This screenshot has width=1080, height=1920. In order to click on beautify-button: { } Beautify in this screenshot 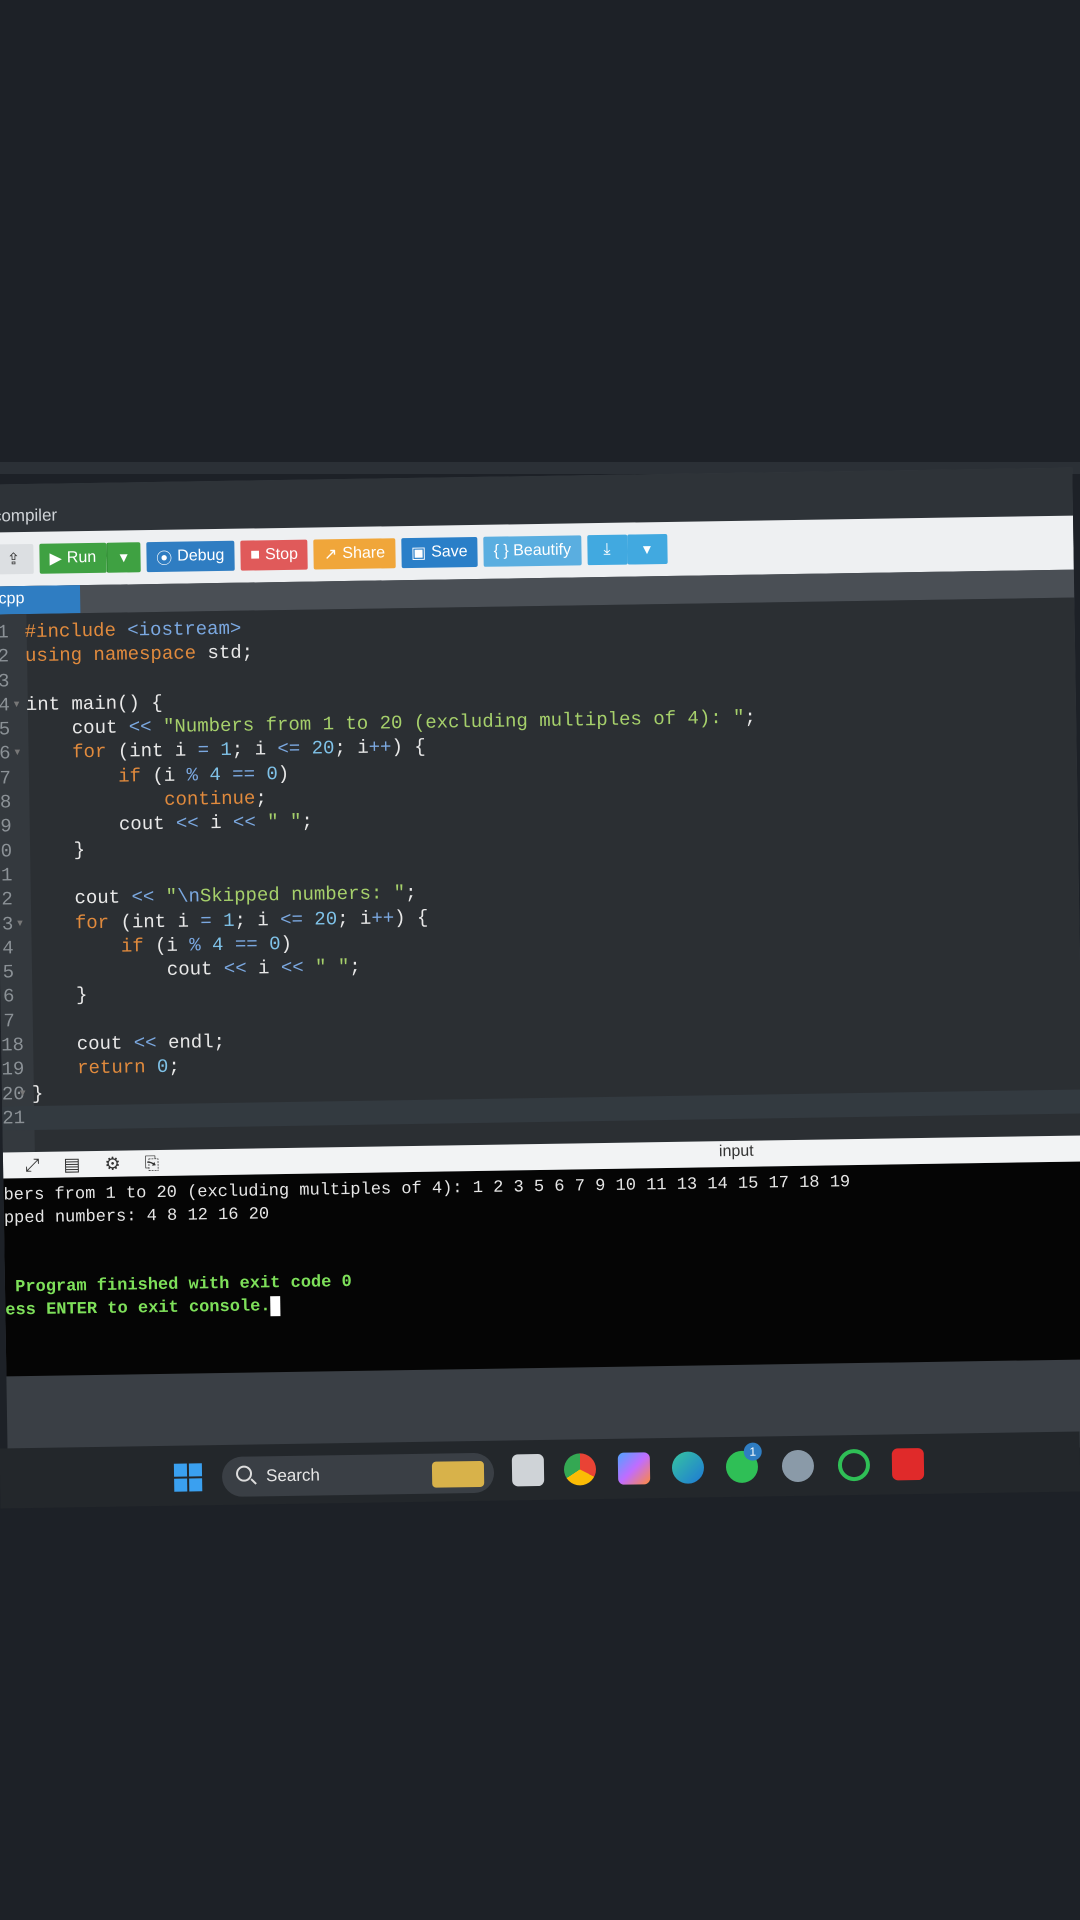, I will do `click(532, 551)`.